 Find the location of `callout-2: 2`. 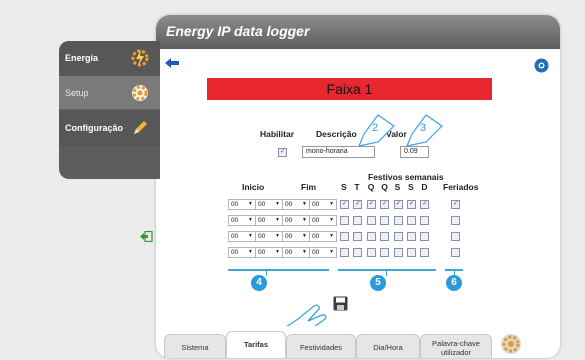

callout-2: 2 is located at coordinates (376, 130).